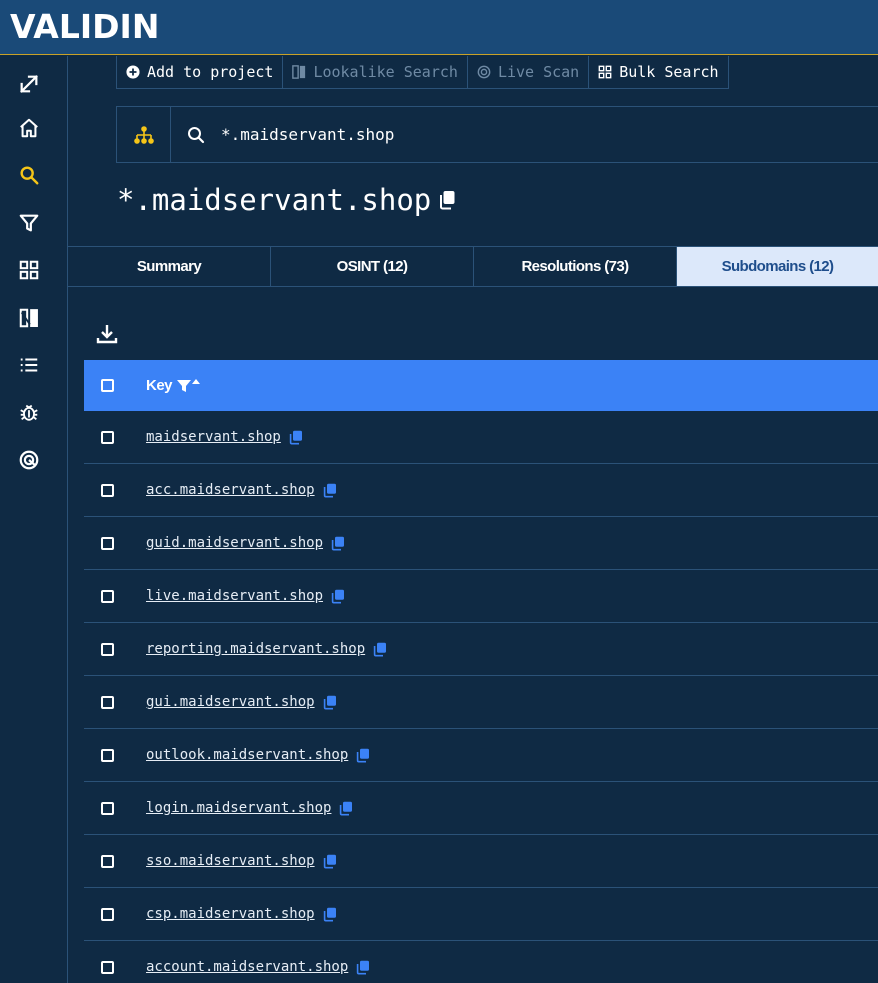 The image size is (878, 983). What do you see at coordinates (481, 702) in the screenshot?
I see `table-row: gui.maidservant.shop` at bounding box center [481, 702].